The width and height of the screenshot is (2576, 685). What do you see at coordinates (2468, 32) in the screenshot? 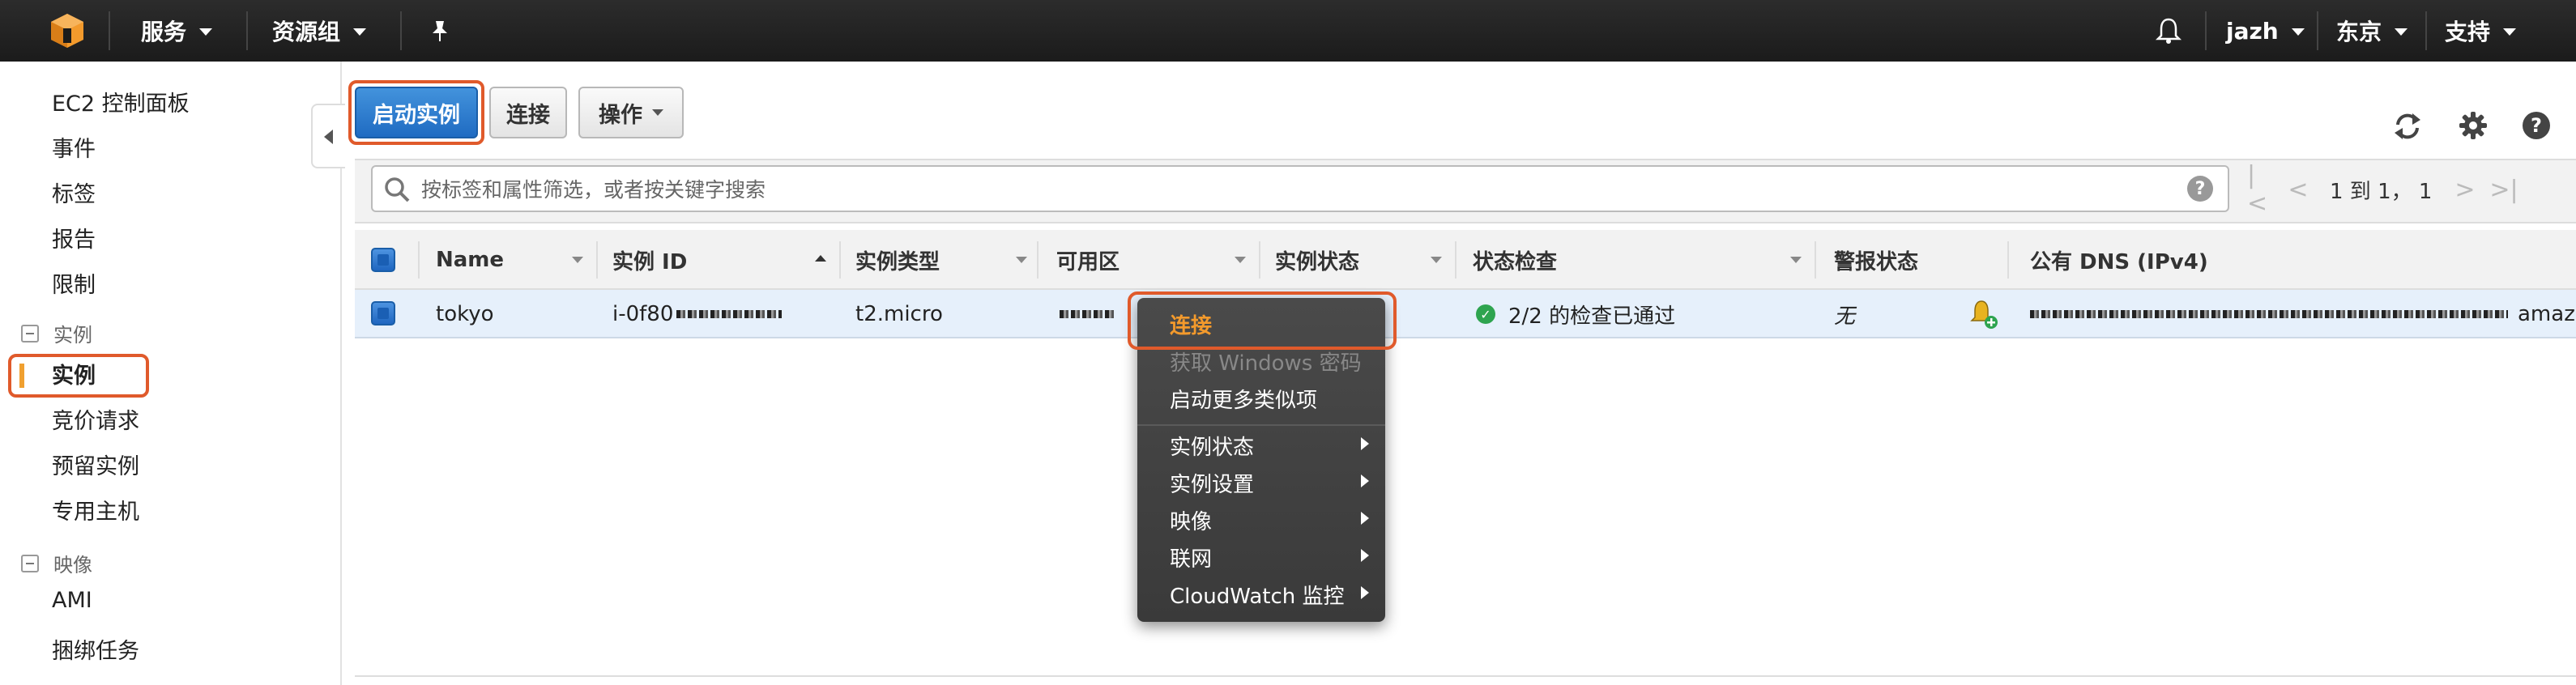
I see `support-label: 支持` at bounding box center [2468, 32].